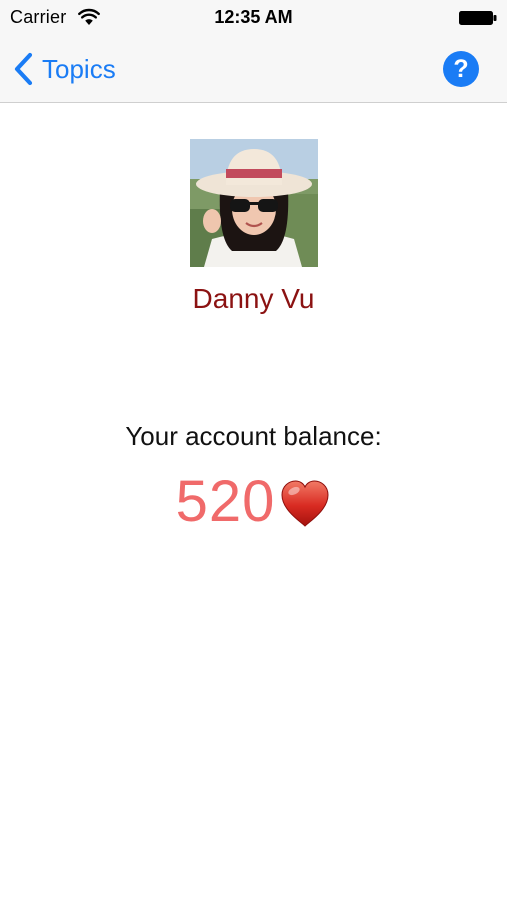 This screenshot has height=900, width=507. Describe the element at coordinates (23, 69) in the screenshot. I see `chevron-left-icon` at that location.